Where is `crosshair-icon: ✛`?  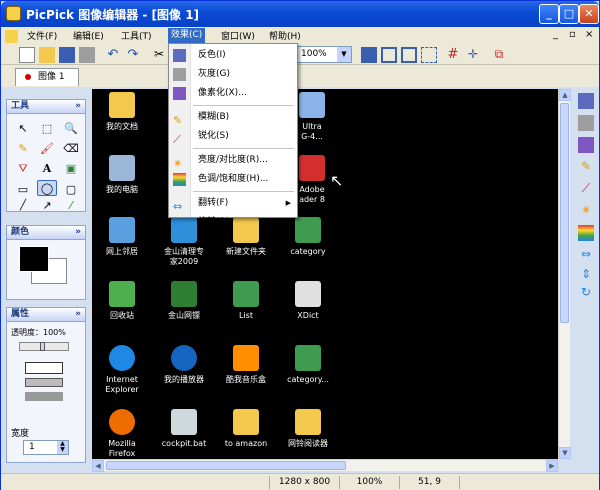
crosshair-icon: ✛ is located at coordinates (473, 55).